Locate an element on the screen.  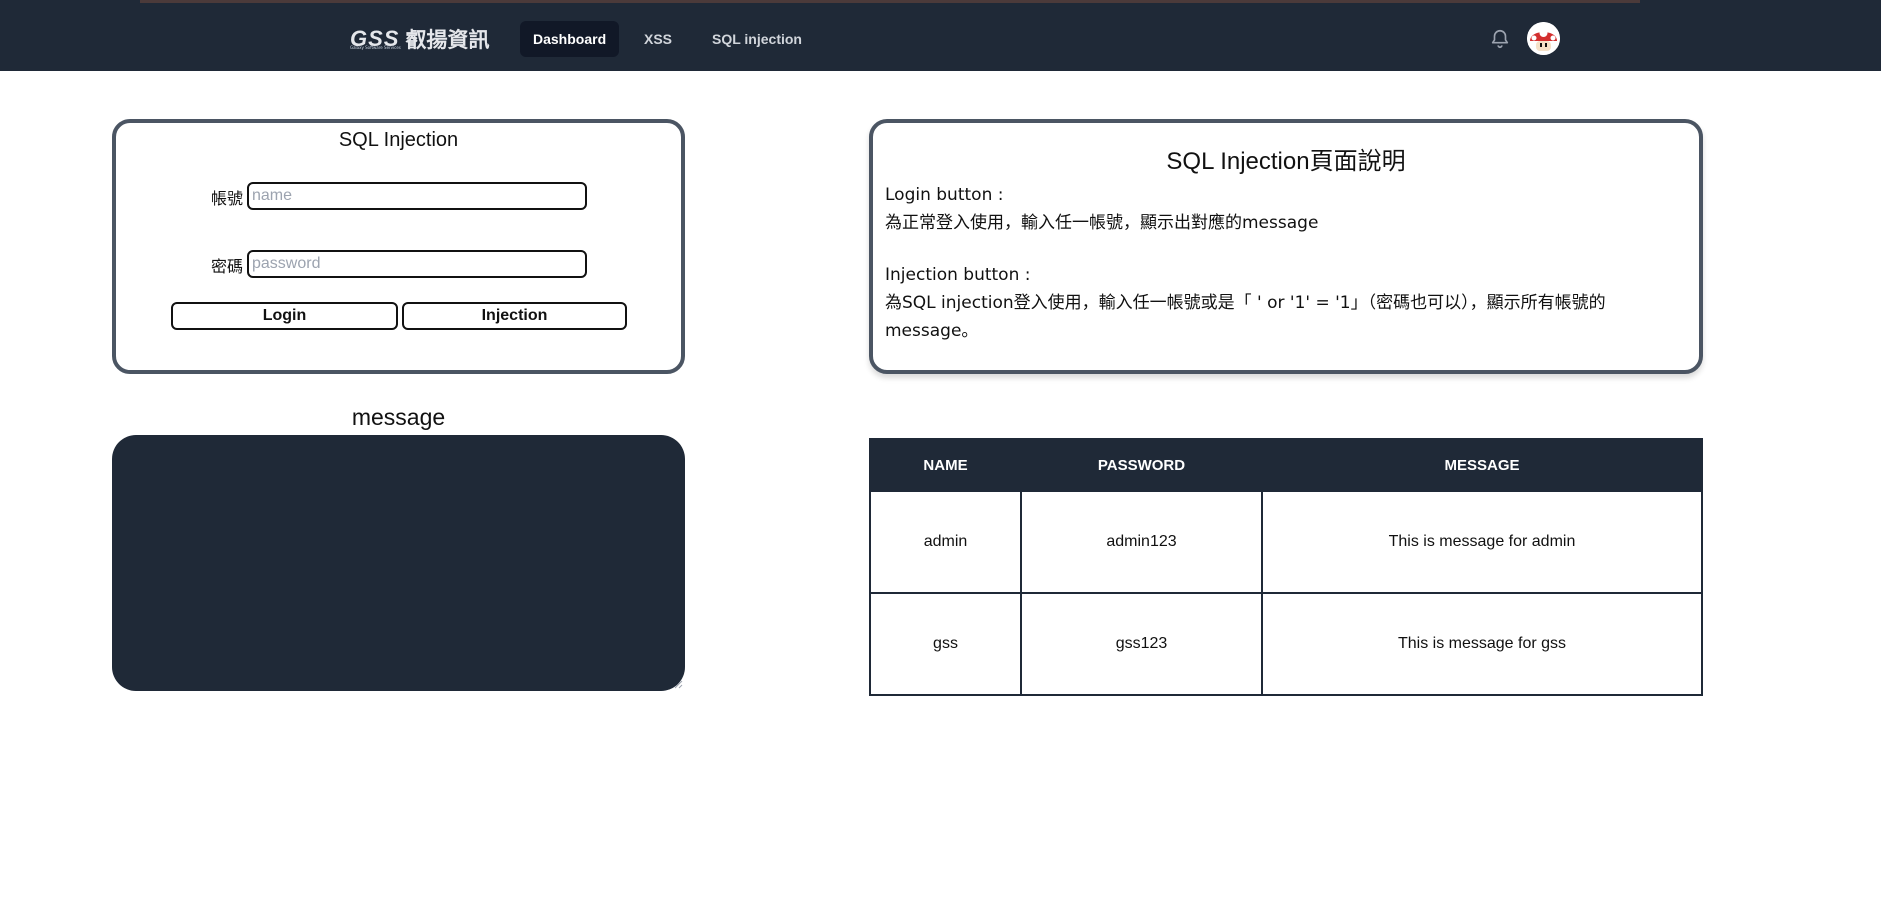
cell-name: gss is located at coordinates (945, 644).